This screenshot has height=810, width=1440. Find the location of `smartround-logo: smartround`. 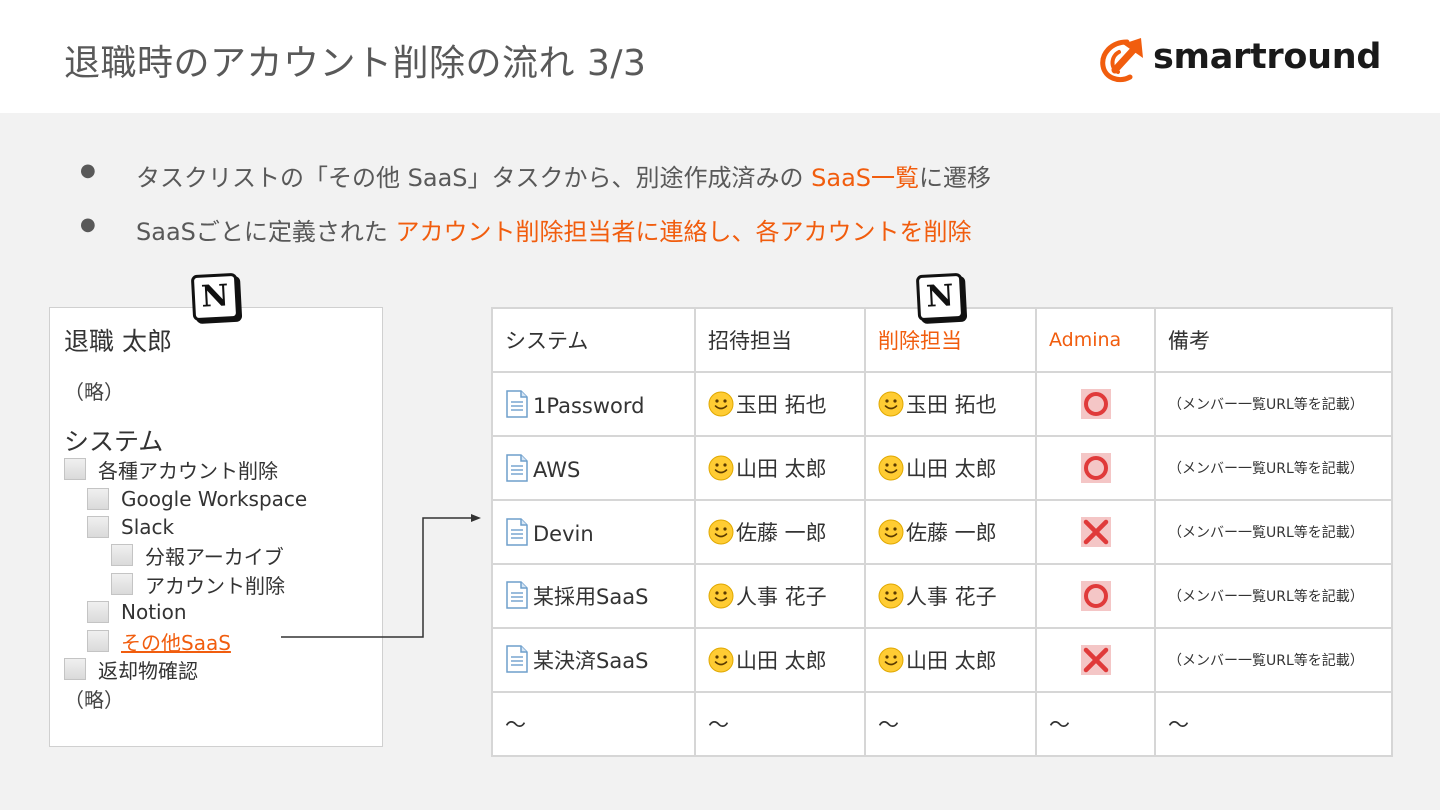

smartround-logo: smartround is located at coordinates (1247, 61).